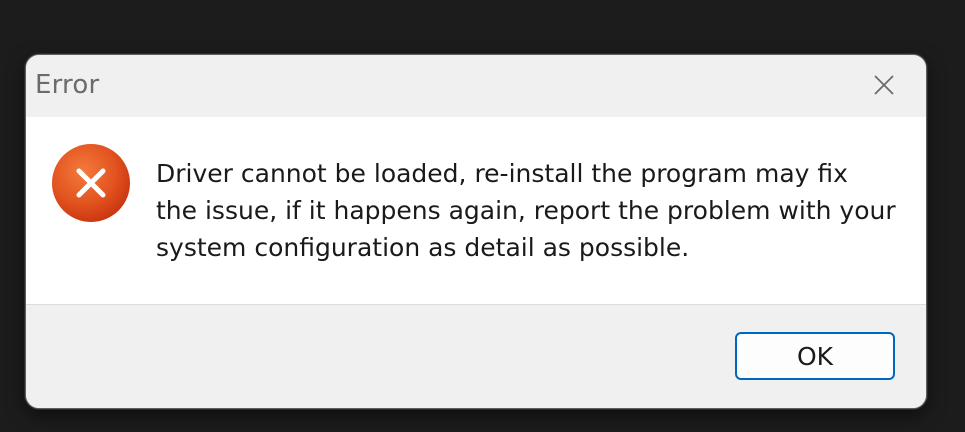 The width and height of the screenshot is (965, 432). What do you see at coordinates (67, 85) in the screenshot?
I see `dialog-title: Error` at bounding box center [67, 85].